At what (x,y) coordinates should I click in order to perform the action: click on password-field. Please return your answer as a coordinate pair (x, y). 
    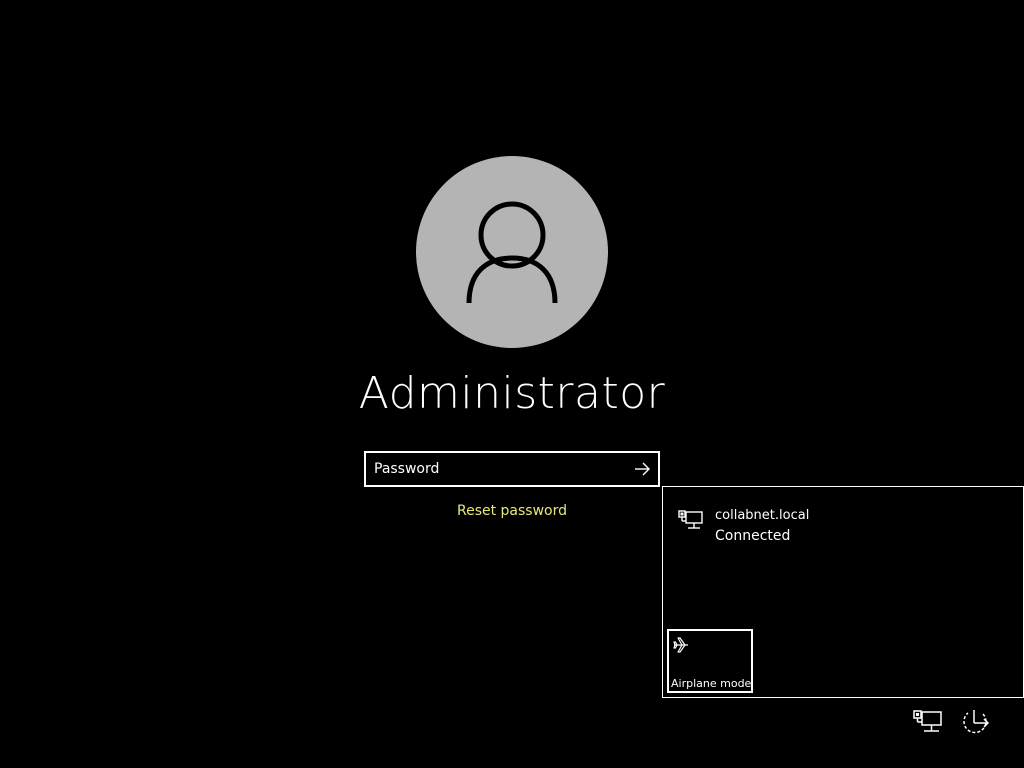
    Looking at the image, I should click on (512, 469).